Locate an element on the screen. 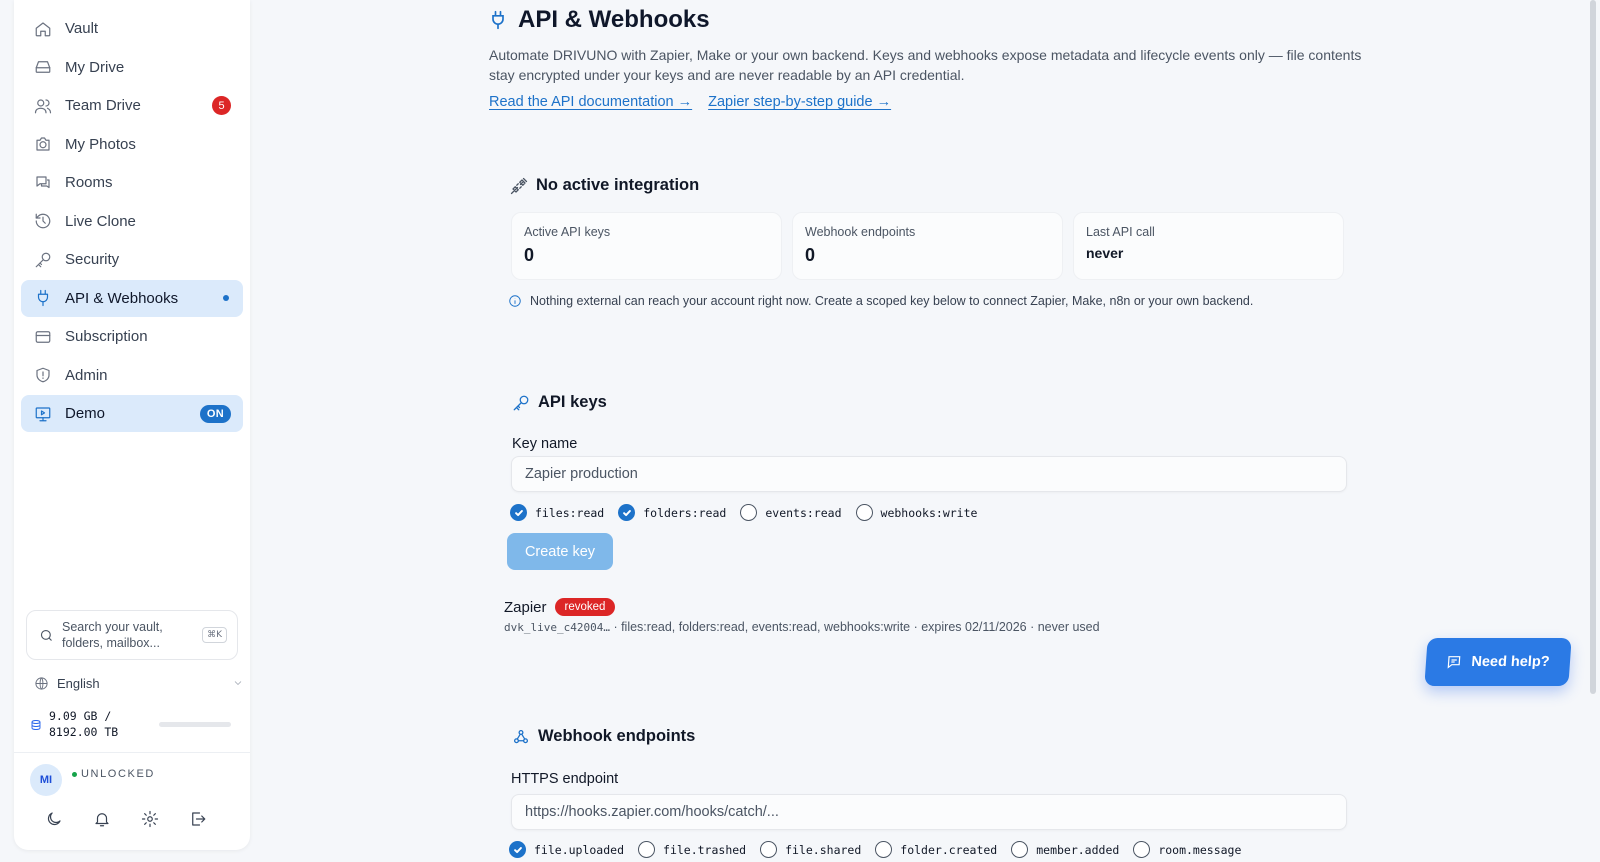 The width and height of the screenshot is (1600, 862). sidebar-item-label: Demo is located at coordinates (85, 414).